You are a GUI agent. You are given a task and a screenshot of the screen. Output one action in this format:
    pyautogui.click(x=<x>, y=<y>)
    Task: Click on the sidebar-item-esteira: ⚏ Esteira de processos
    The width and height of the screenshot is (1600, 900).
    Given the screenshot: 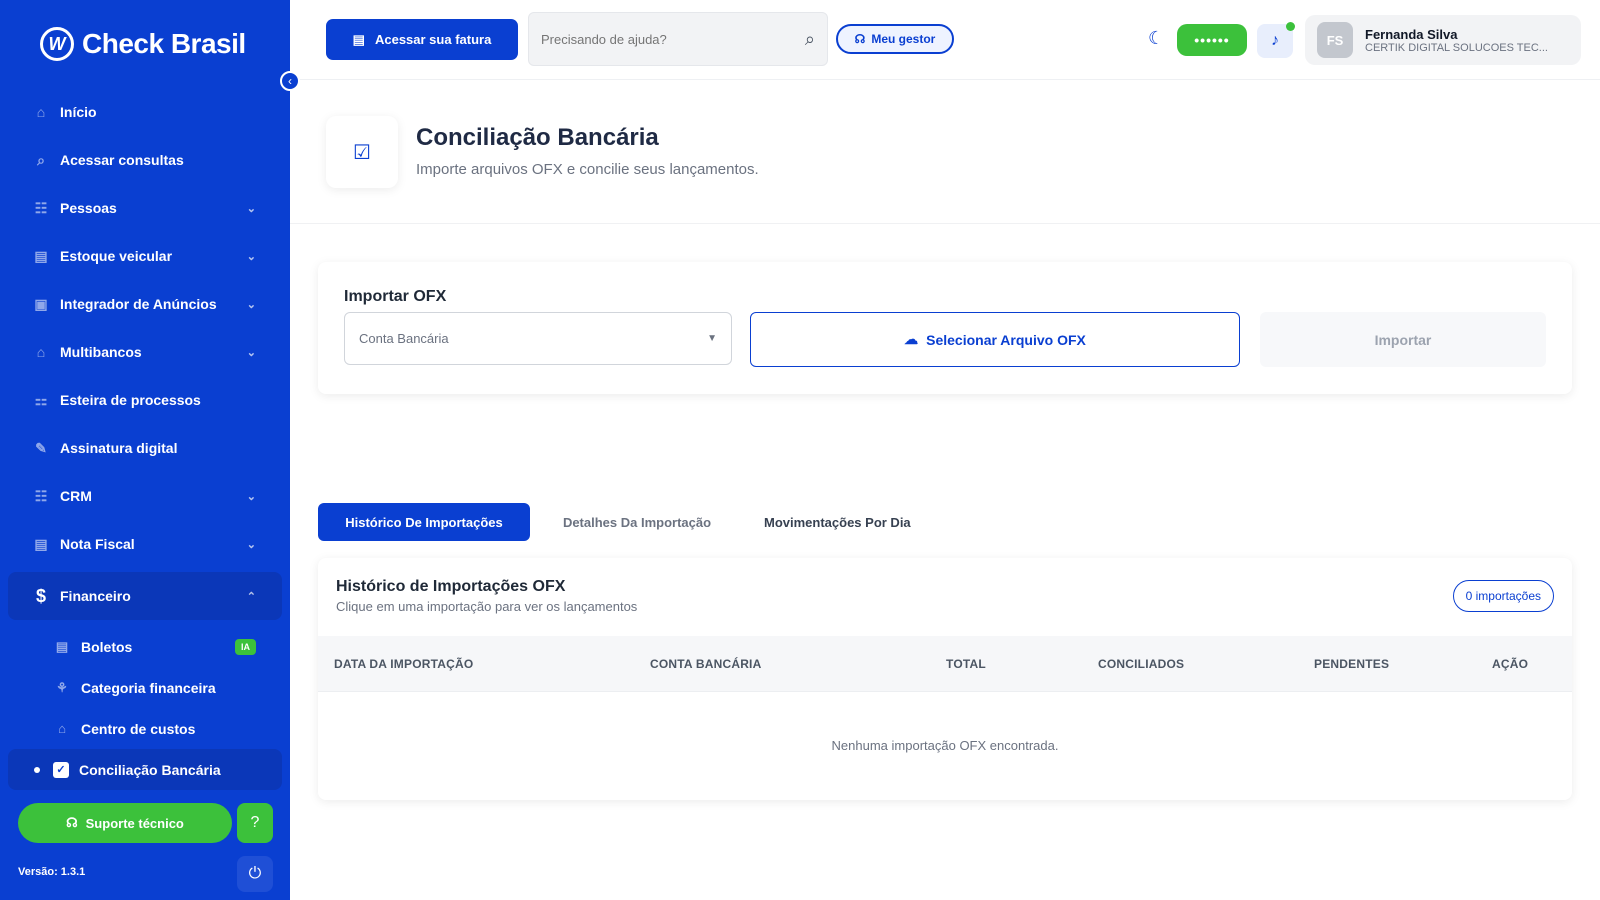 What is the action you would take?
    pyautogui.click(x=145, y=400)
    